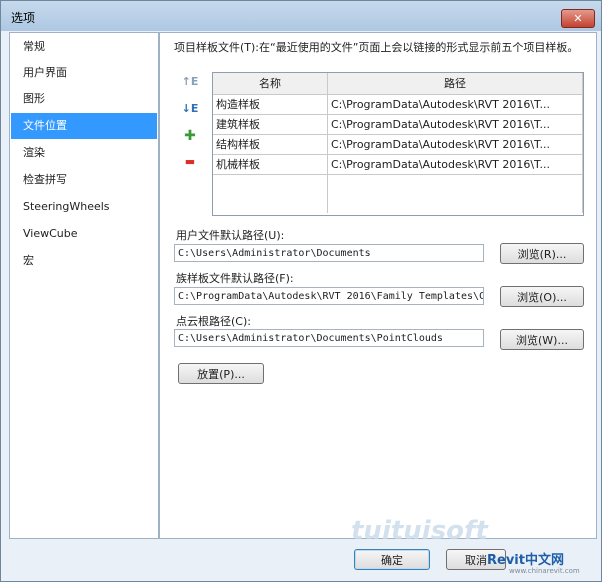 This screenshot has width=602, height=582. I want to click on table-row-name: 建筑样板, so click(270, 125).